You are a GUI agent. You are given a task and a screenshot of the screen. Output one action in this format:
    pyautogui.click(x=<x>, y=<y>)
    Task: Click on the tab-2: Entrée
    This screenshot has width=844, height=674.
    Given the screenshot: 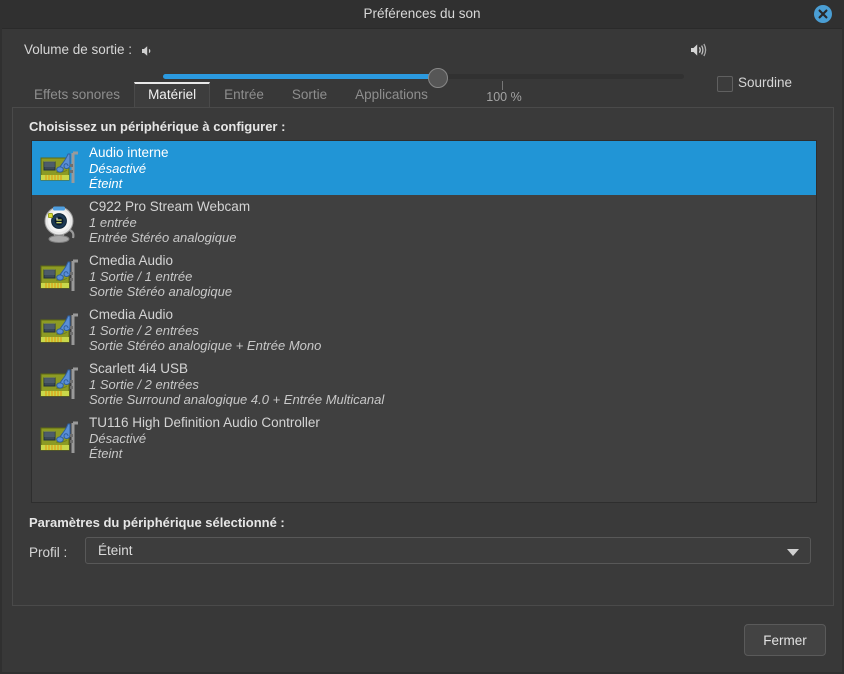 What is the action you would take?
    pyautogui.click(x=244, y=94)
    